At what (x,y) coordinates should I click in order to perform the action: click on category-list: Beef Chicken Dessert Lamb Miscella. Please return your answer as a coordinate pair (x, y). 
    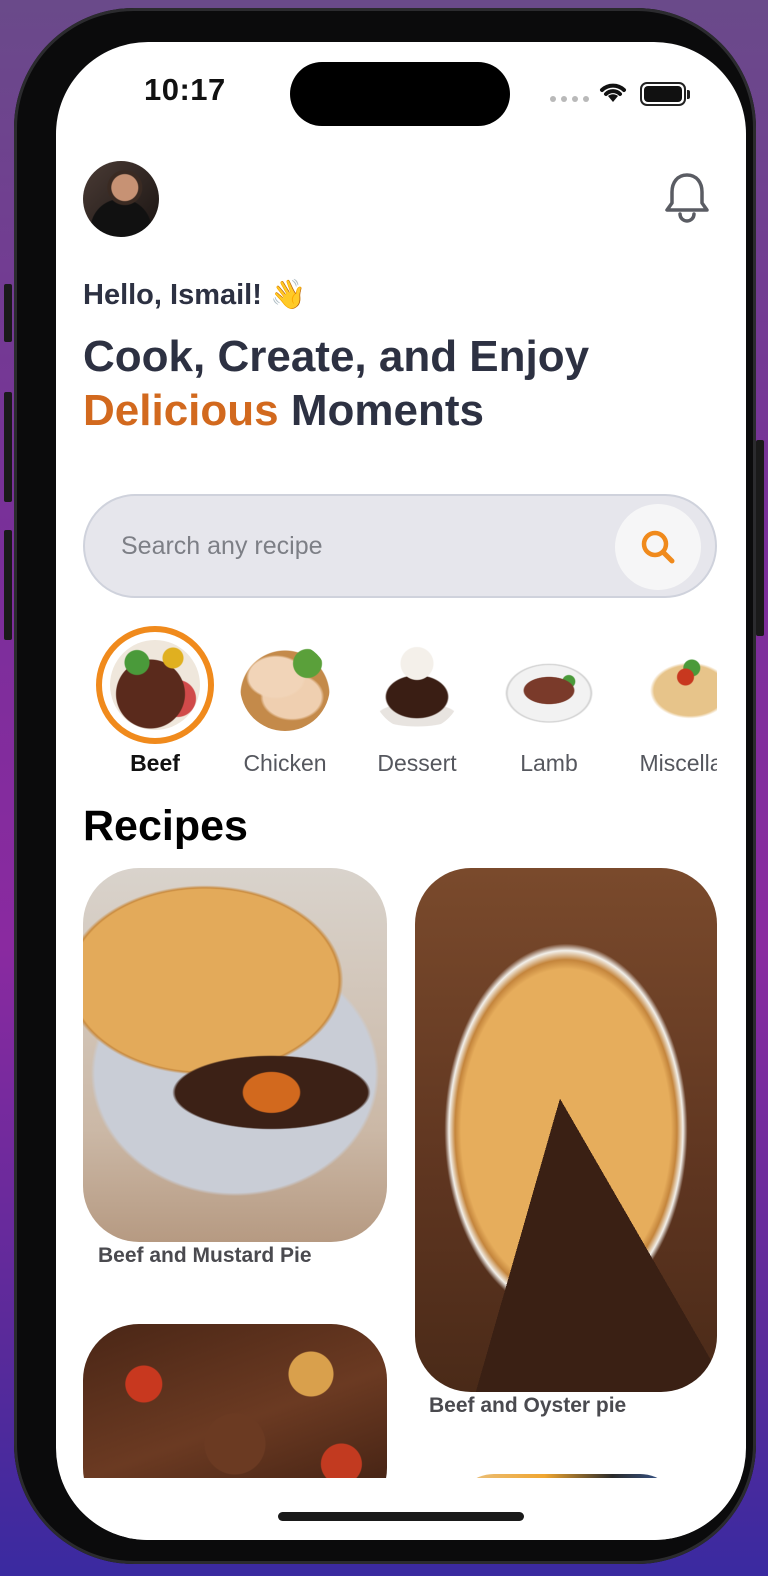
    Looking at the image, I should click on (400, 699).